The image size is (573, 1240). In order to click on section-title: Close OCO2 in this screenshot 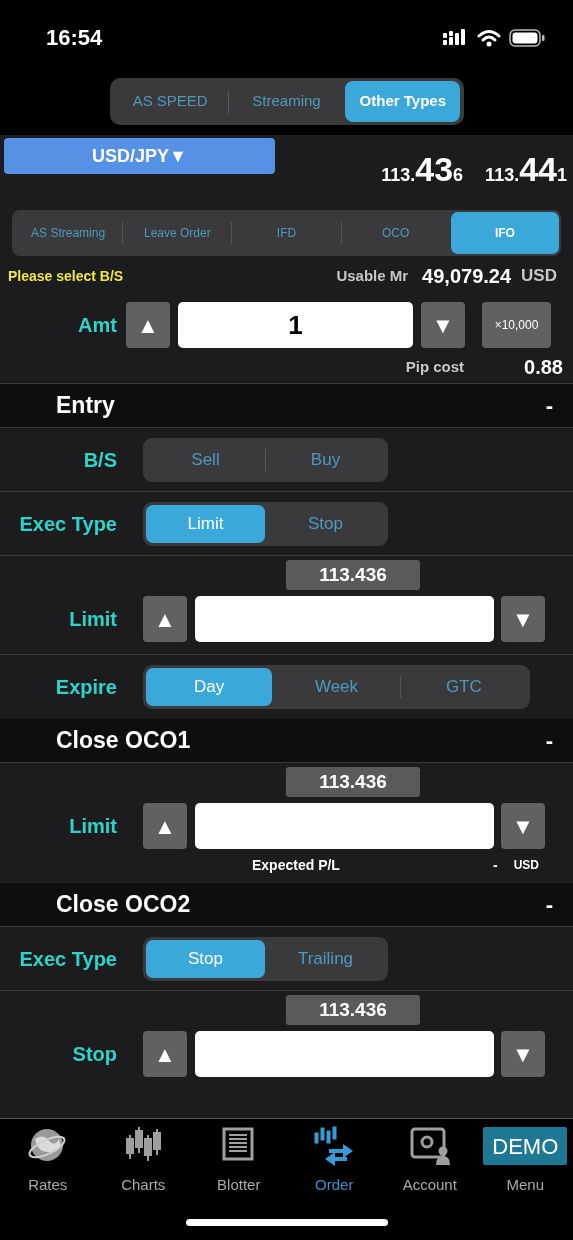, I will do `click(123, 905)`.